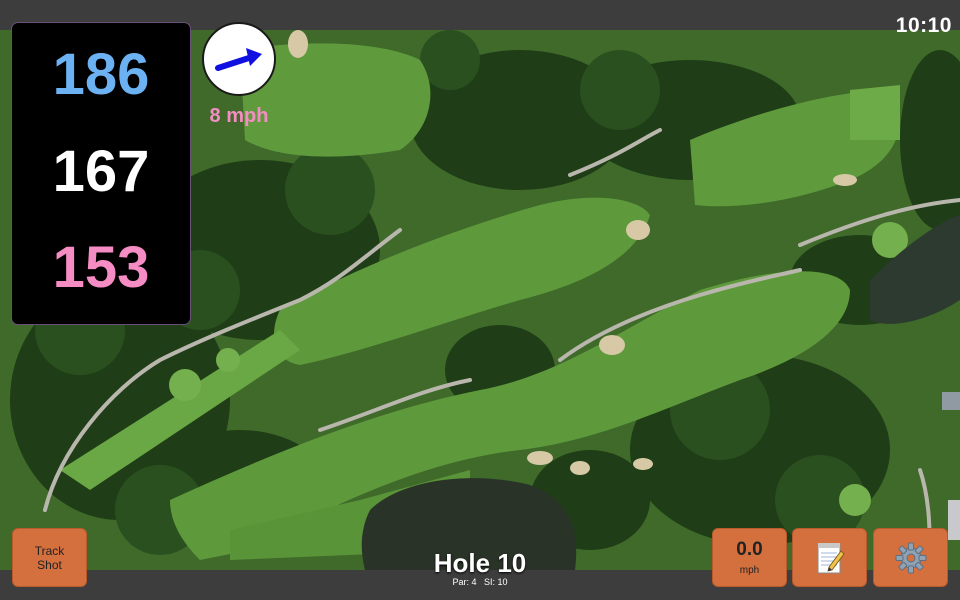 This screenshot has width=960, height=600. What do you see at coordinates (49, 550) in the screenshot?
I see `track-shot-label-line1: Track` at bounding box center [49, 550].